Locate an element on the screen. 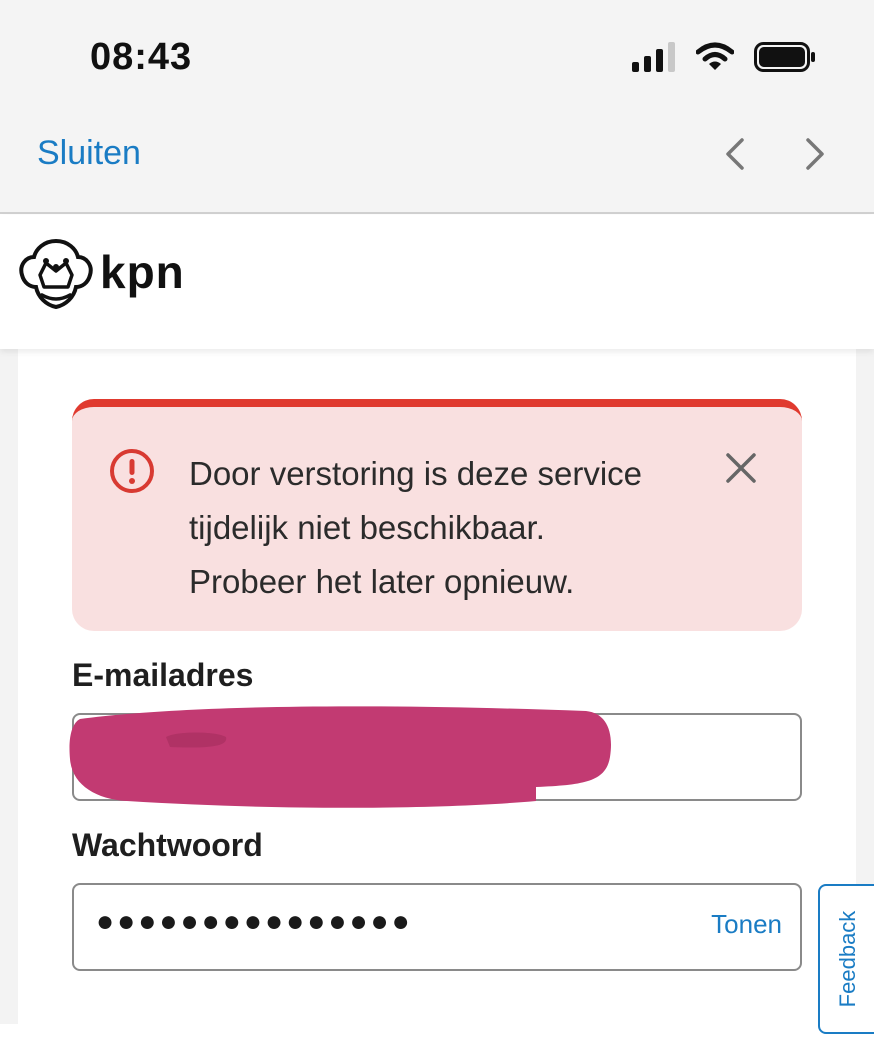  email-field is located at coordinates (435, 757).